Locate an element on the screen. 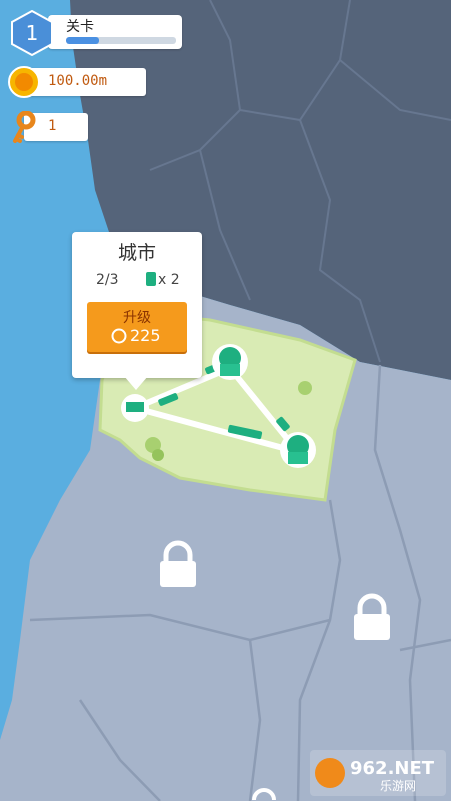  key-value: 1 is located at coordinates (52, 126).